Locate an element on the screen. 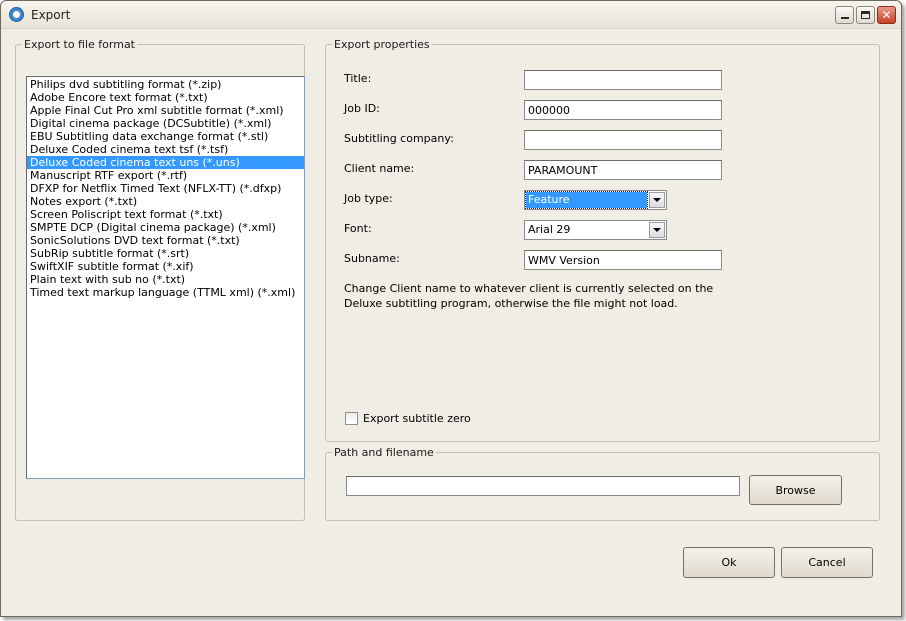  format-list-item: Plain text with sub no (*.txt) is located at coordinates (165, 279).